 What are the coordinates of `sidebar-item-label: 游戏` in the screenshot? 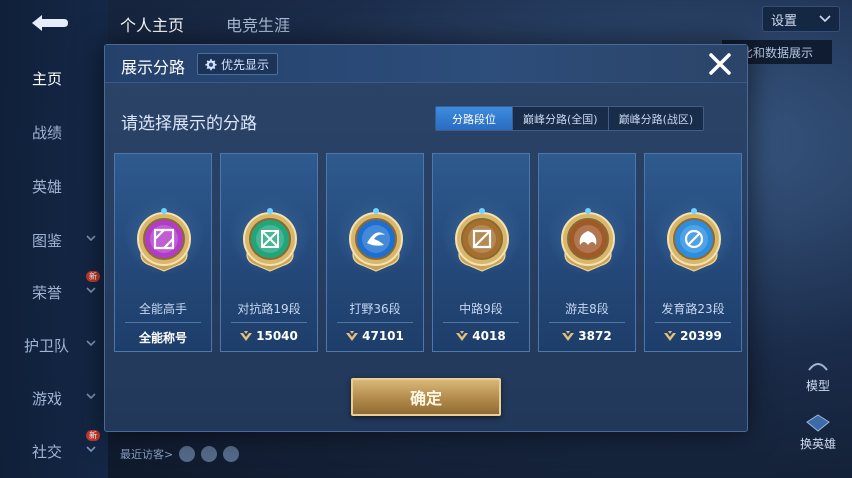 It's located at (47, 398).